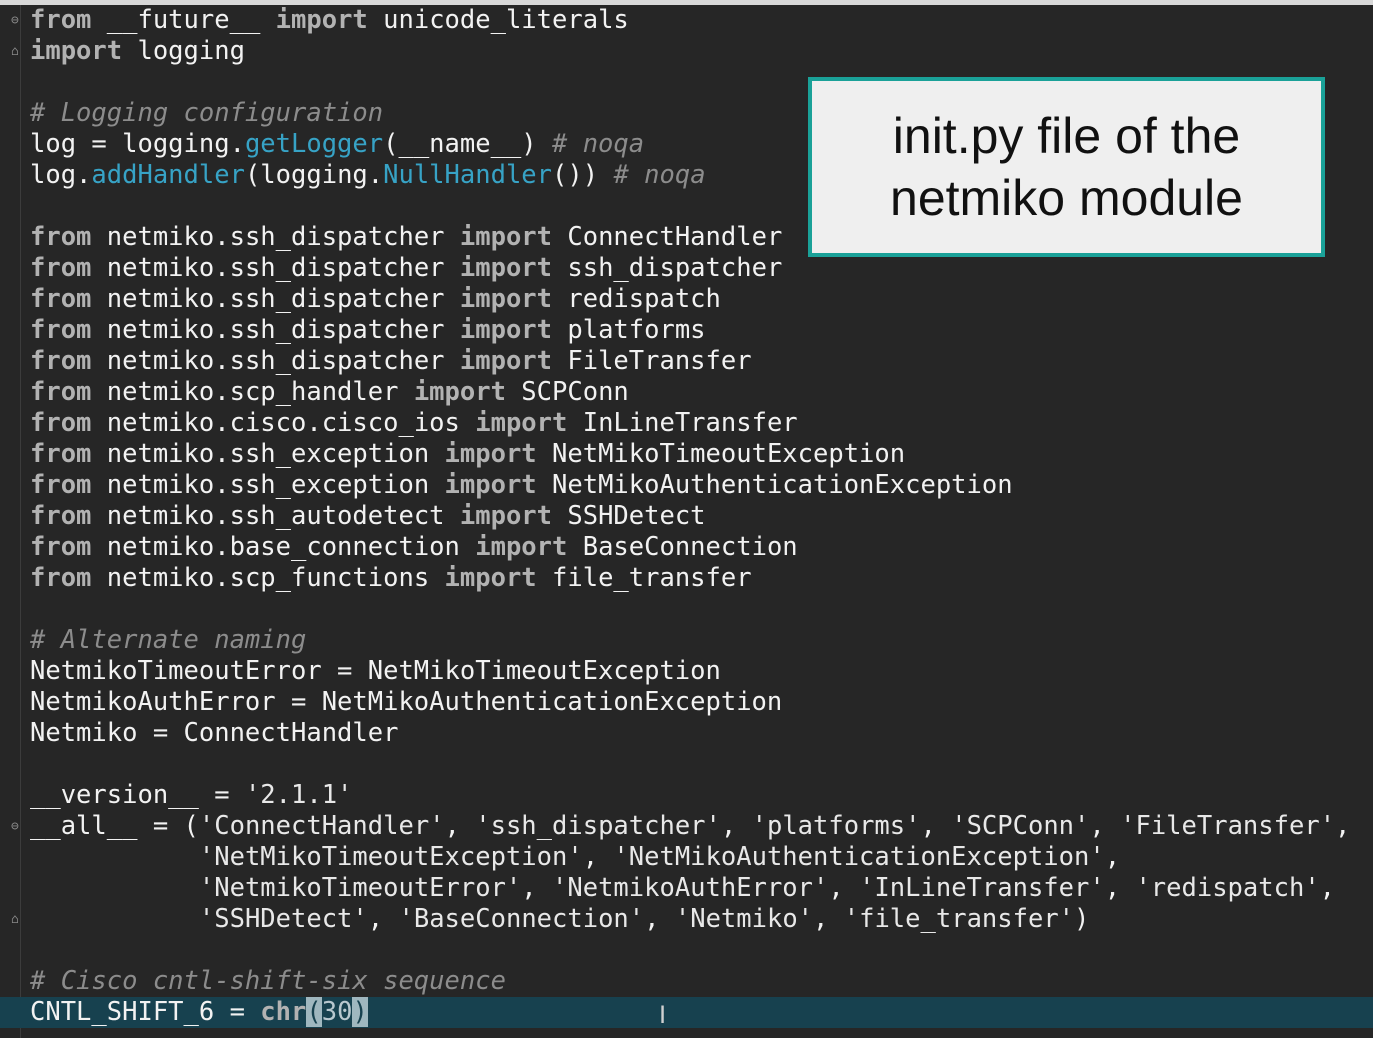 Image resolution: width=1373 pixels, height=1038 pixels. Describe the element at coordinates (183, 51) in the screenshot. I see `code-token-plain: logging` at that location.